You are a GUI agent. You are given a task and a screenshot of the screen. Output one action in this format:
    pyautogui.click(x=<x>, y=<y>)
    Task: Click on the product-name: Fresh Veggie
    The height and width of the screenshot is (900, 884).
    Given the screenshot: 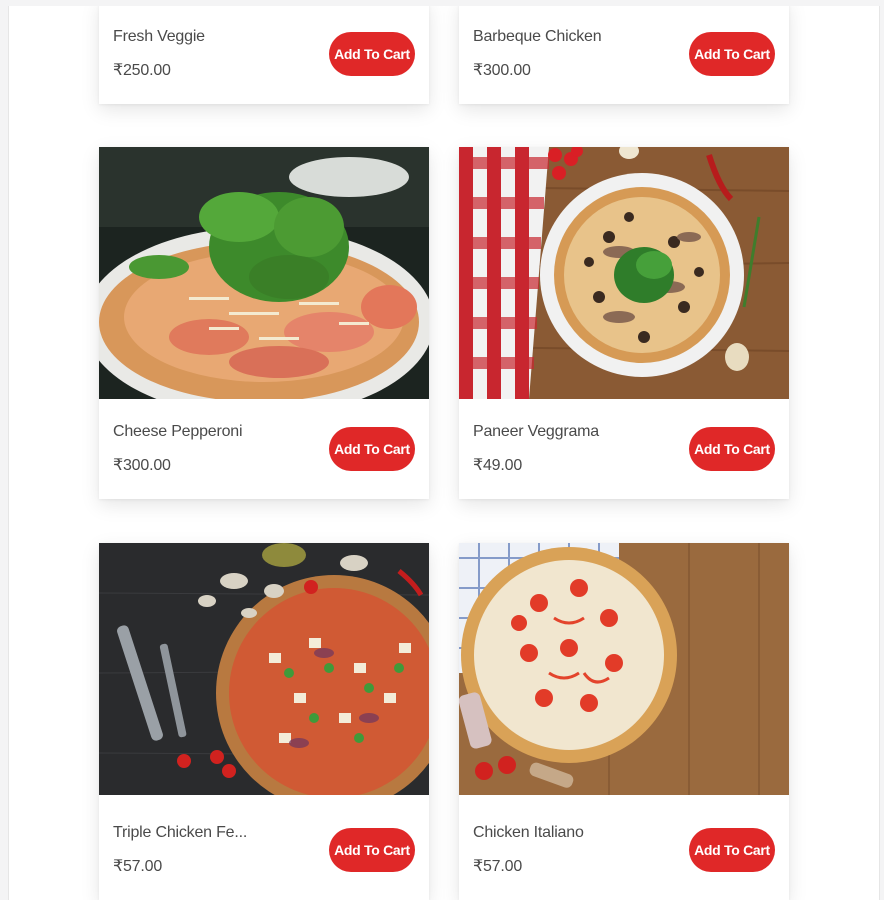 What is the action you would take?
    pyautogui.click(x=159, y=36)
    